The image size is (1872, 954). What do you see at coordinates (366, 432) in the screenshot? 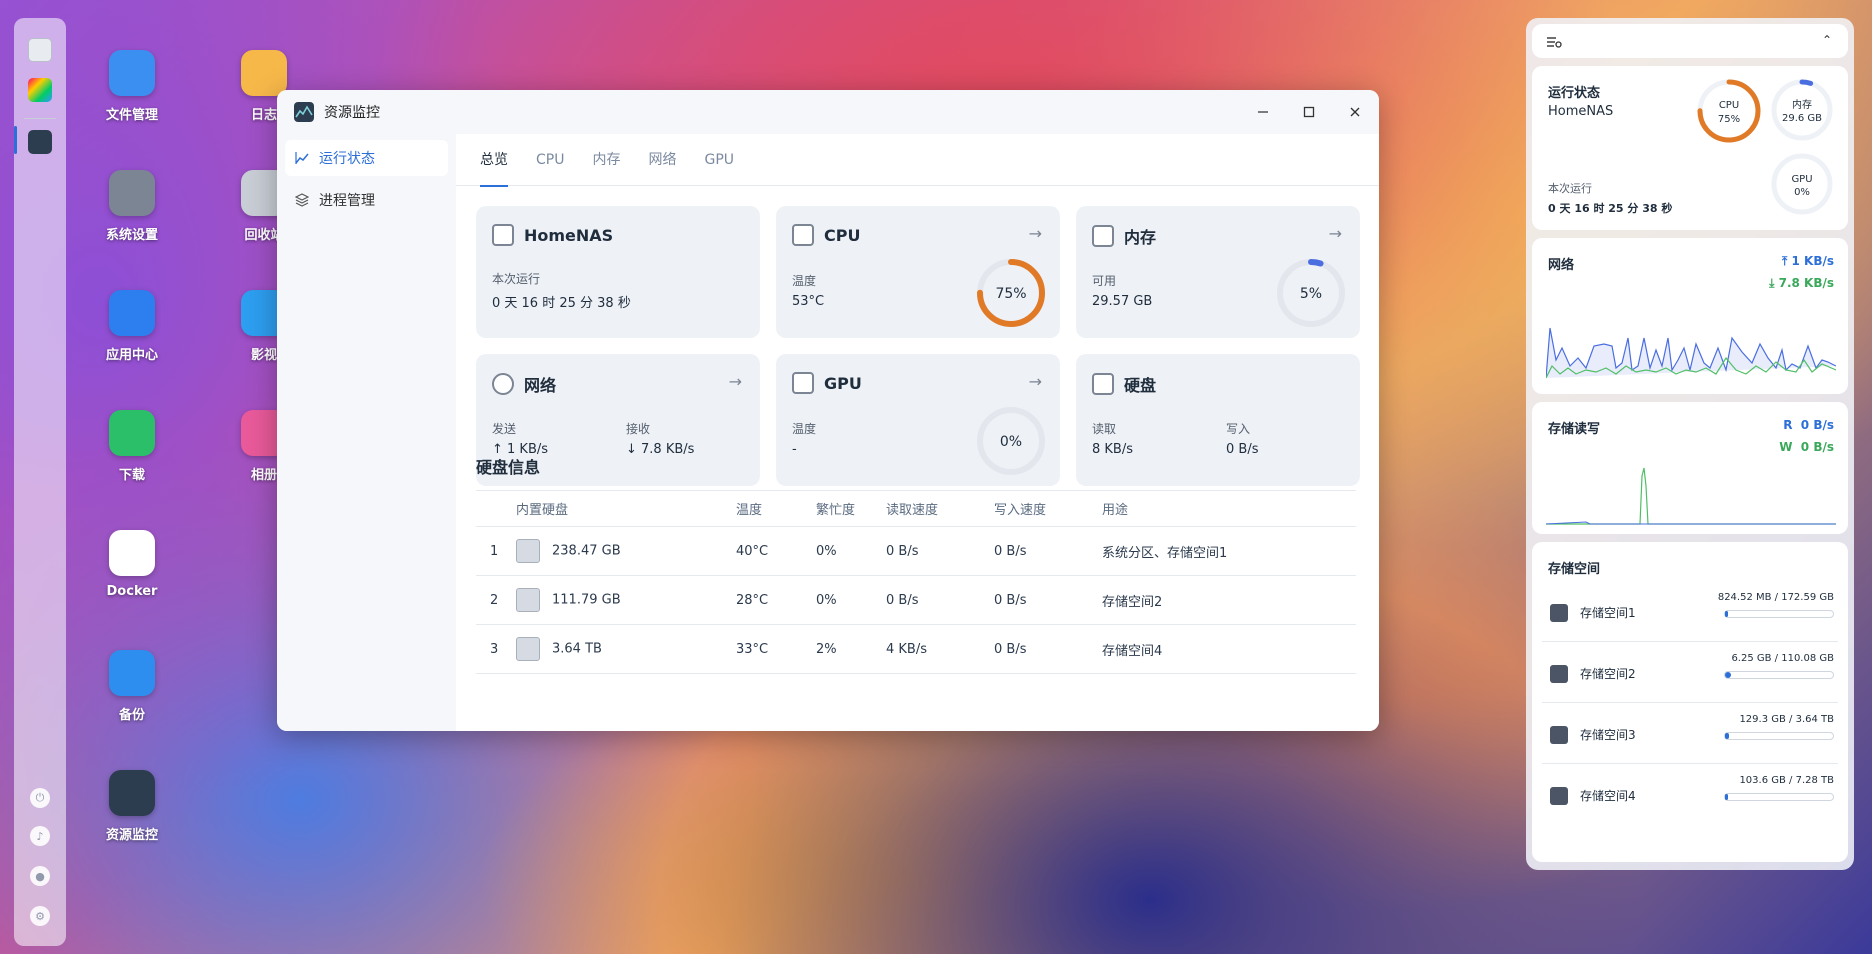
I see `sidebar: 运行状态 进程管理` at bounding box center [366, 432].